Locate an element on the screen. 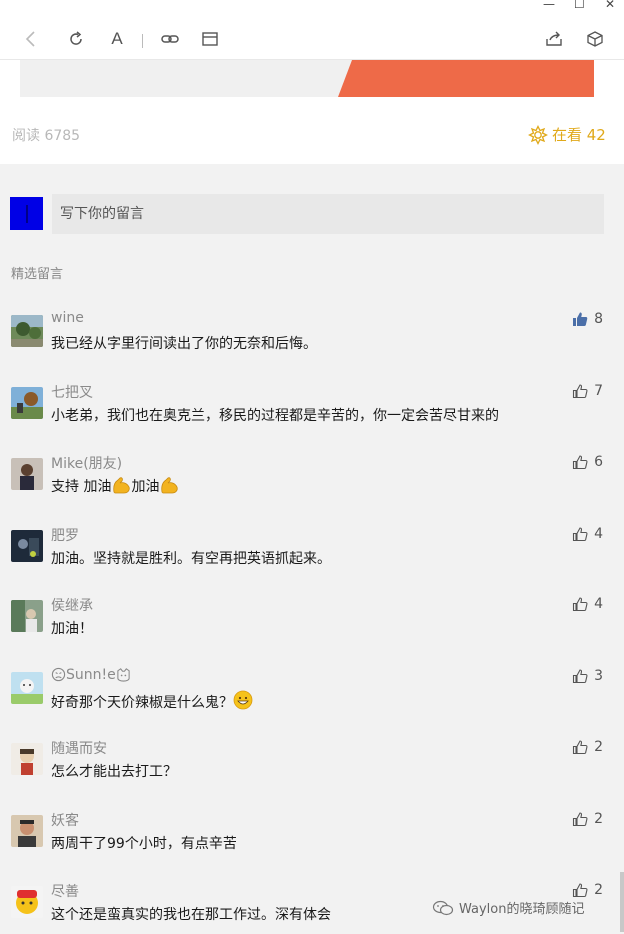 Image resolution: width=624 pixels, height=934 pixels. comment-item: 妖客 两周干了99个小时，有点辛苦 2 is located at coordinates (312, 845).